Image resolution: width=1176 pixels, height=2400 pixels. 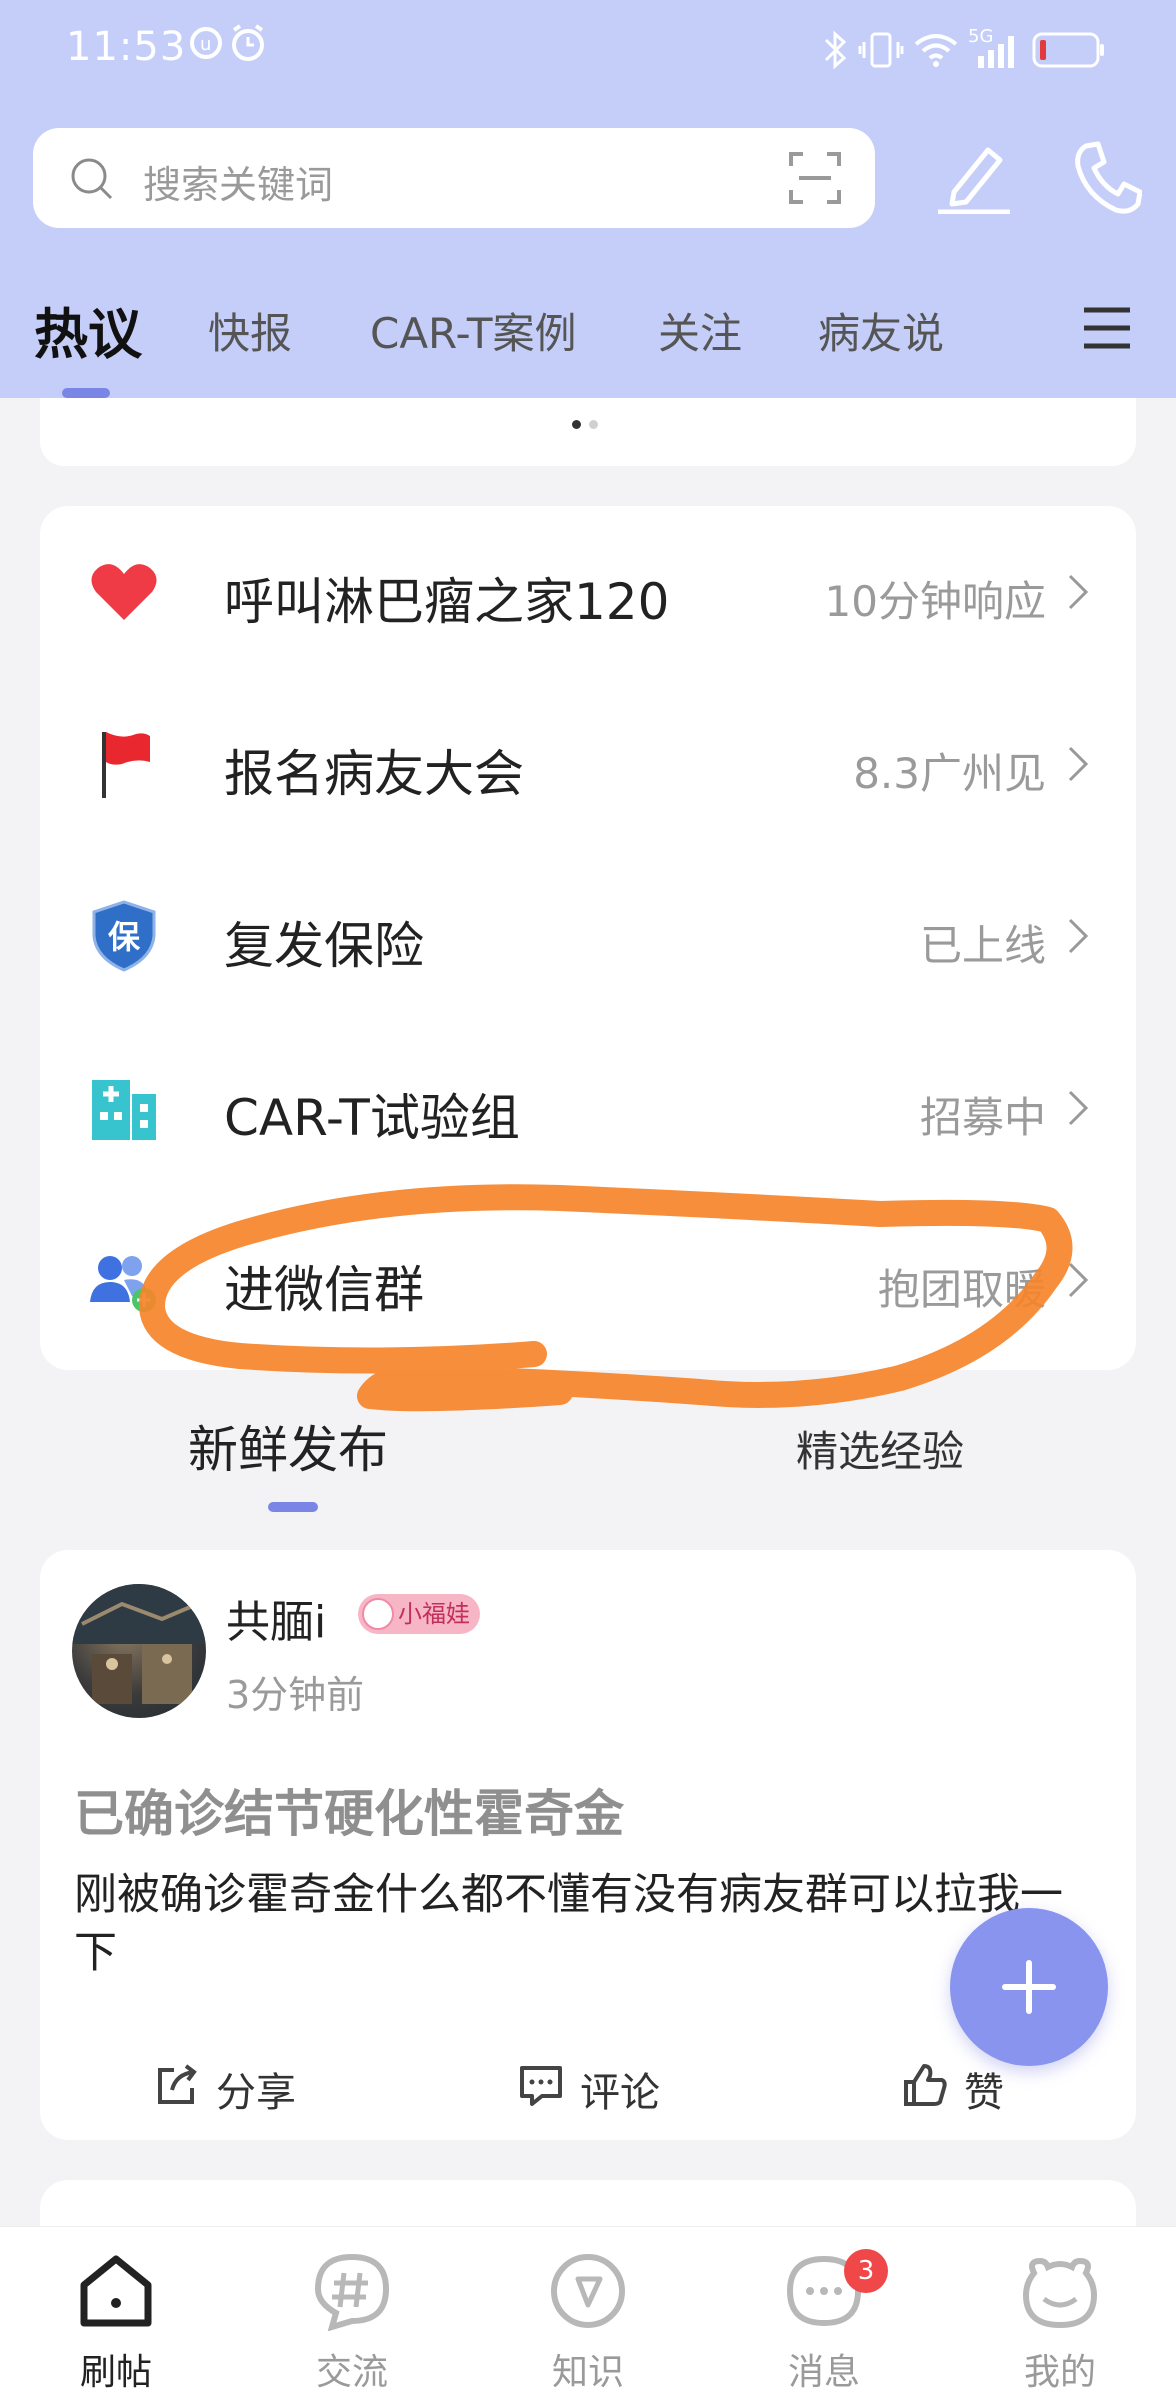 What do you see at coordinates (126, 47) in the screenshot?
I see `status-time: 11:53` at bounding box center [126, 47].